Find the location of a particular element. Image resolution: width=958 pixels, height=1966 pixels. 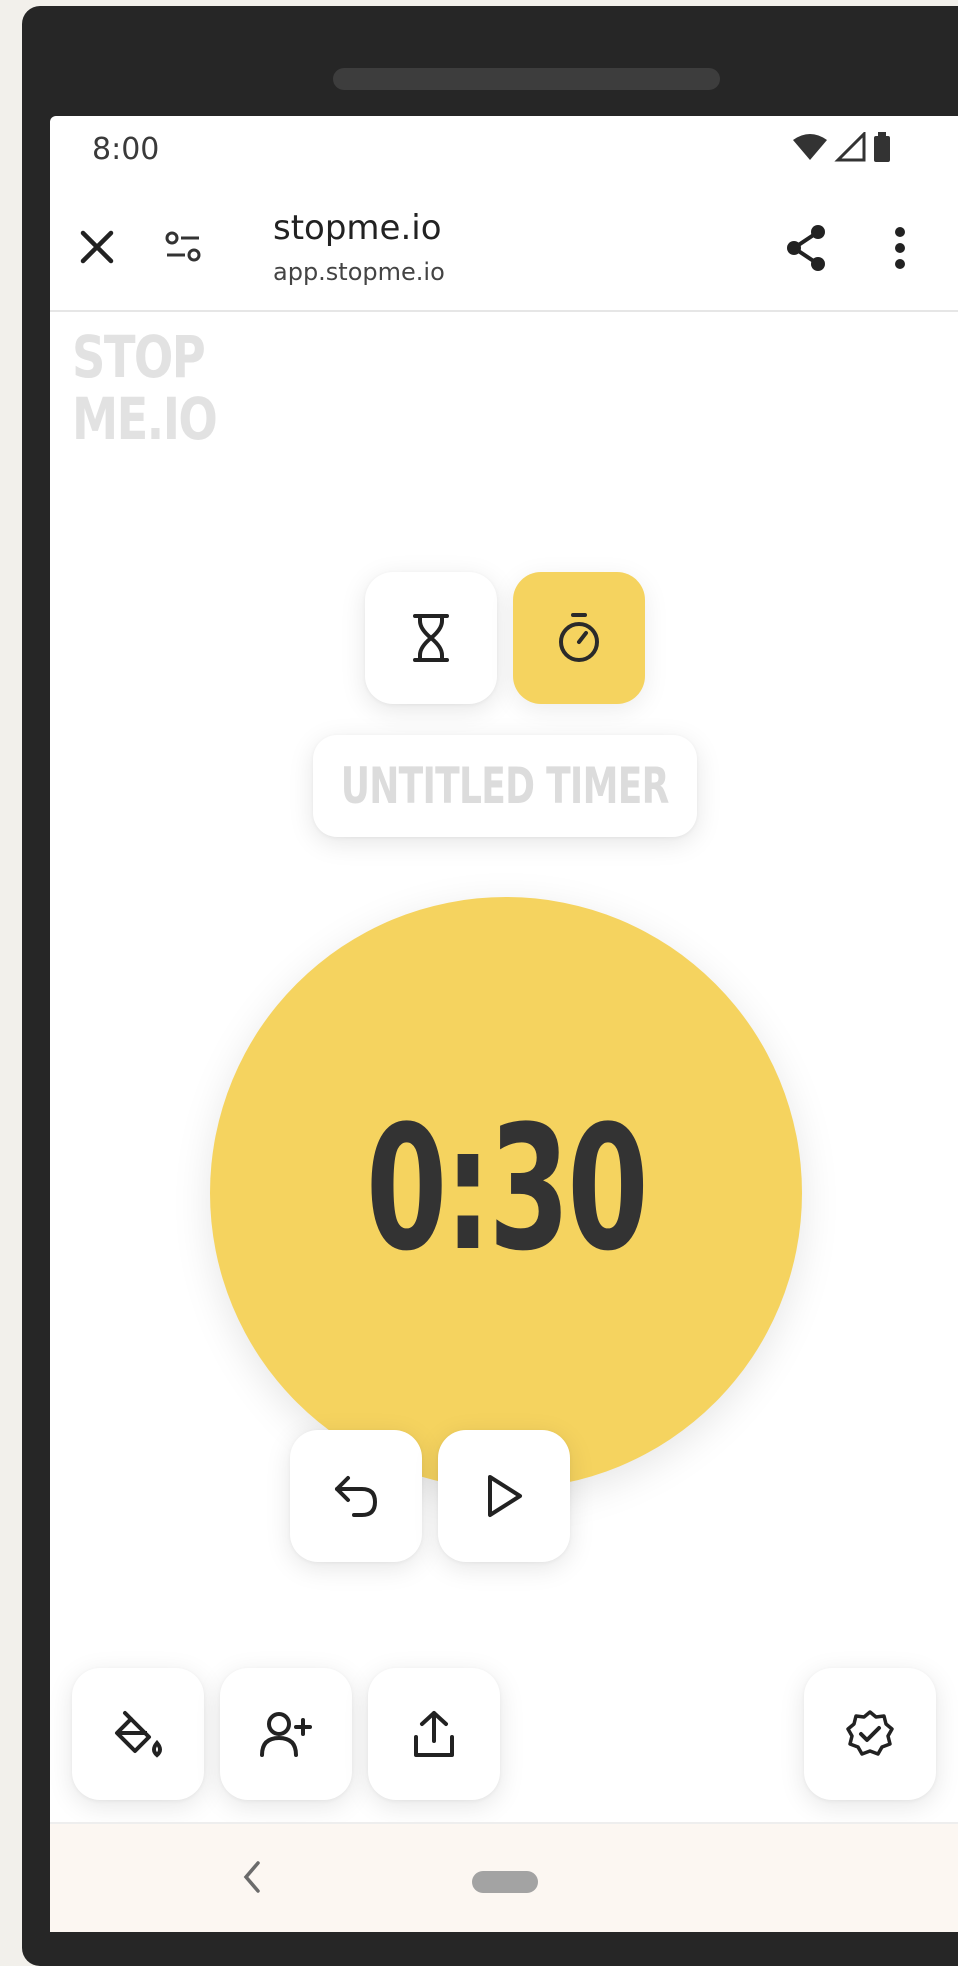

site-settings-button is located at coordinates (183, 247).